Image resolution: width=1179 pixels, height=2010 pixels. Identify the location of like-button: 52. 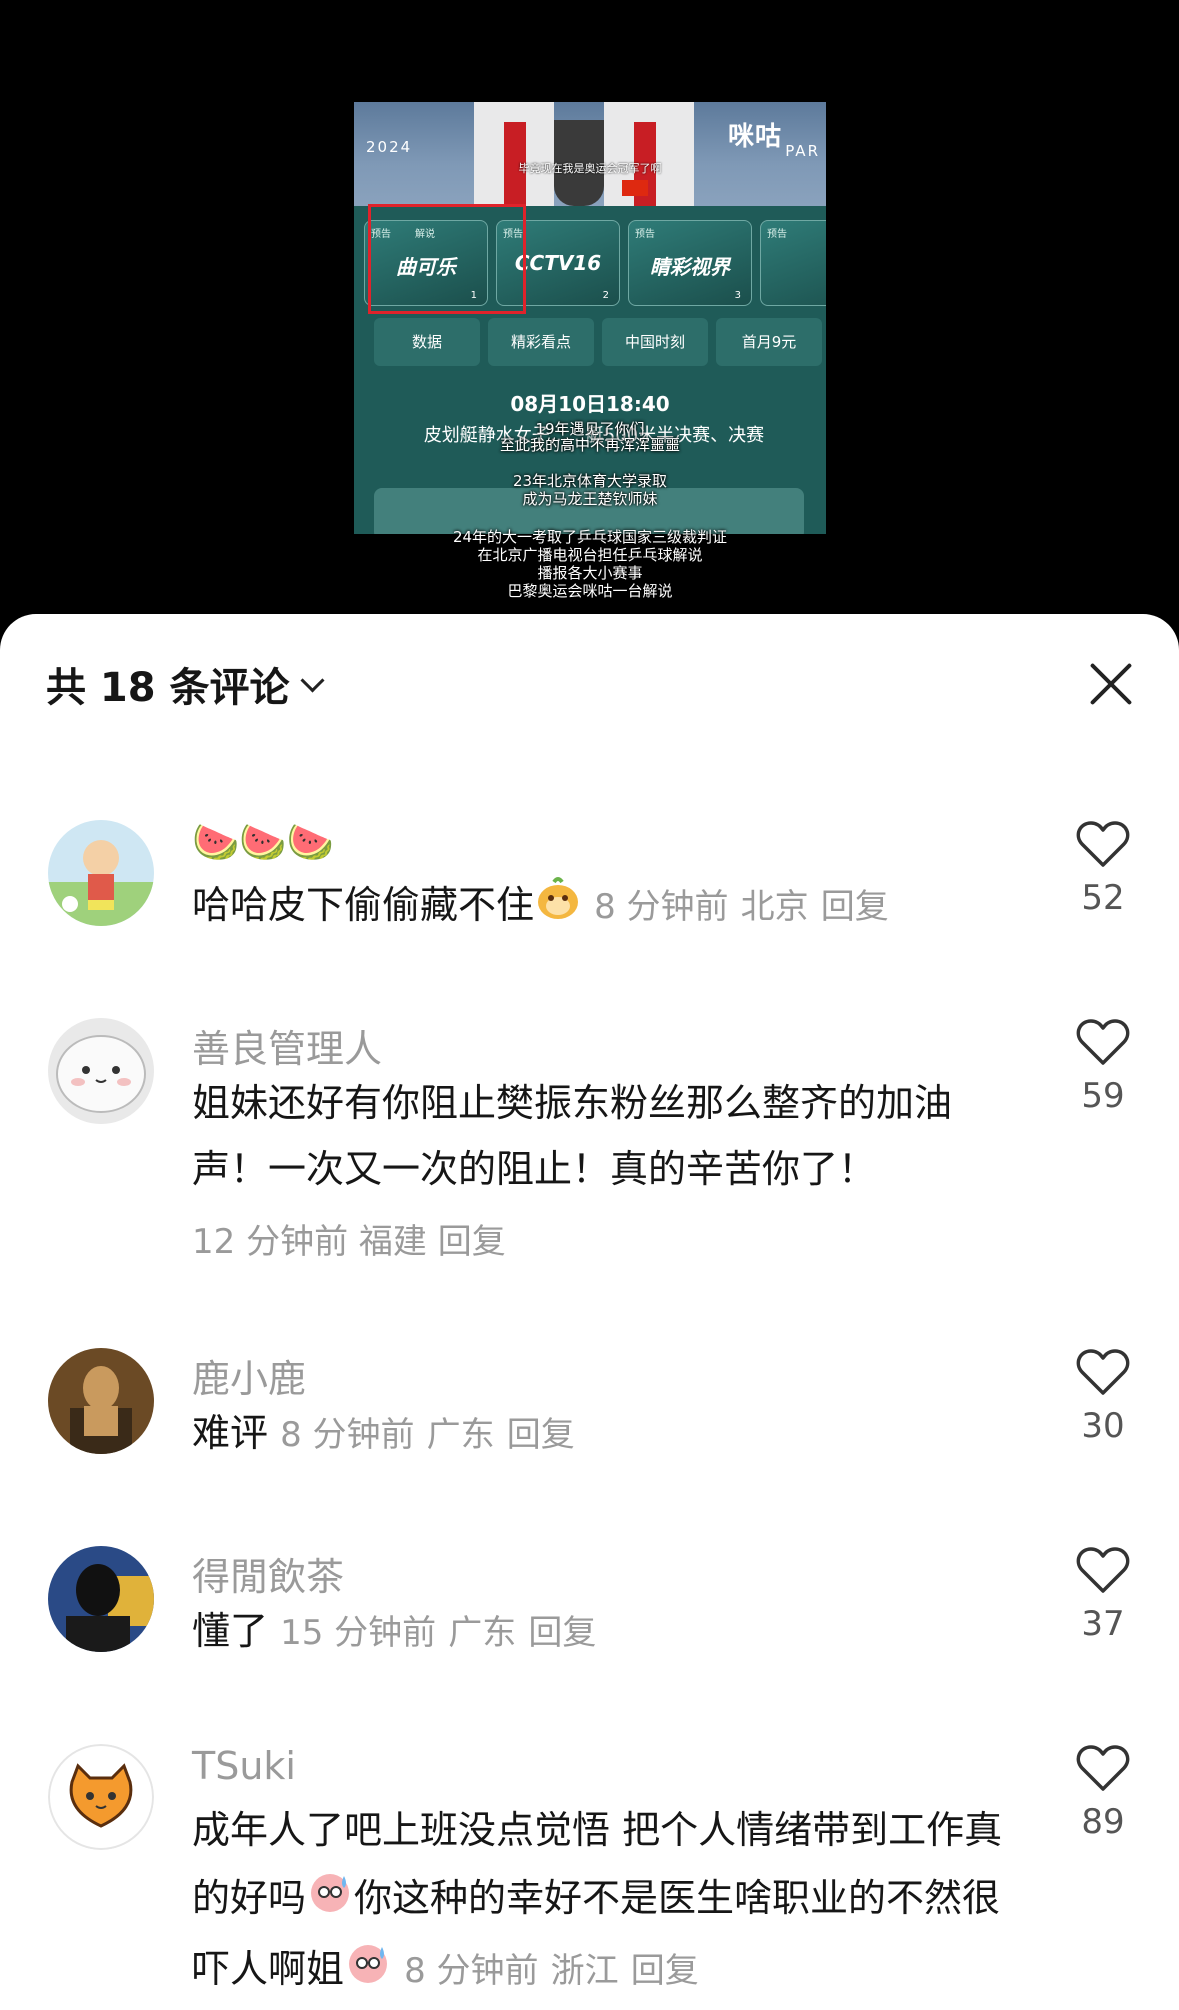
(1103, 869).